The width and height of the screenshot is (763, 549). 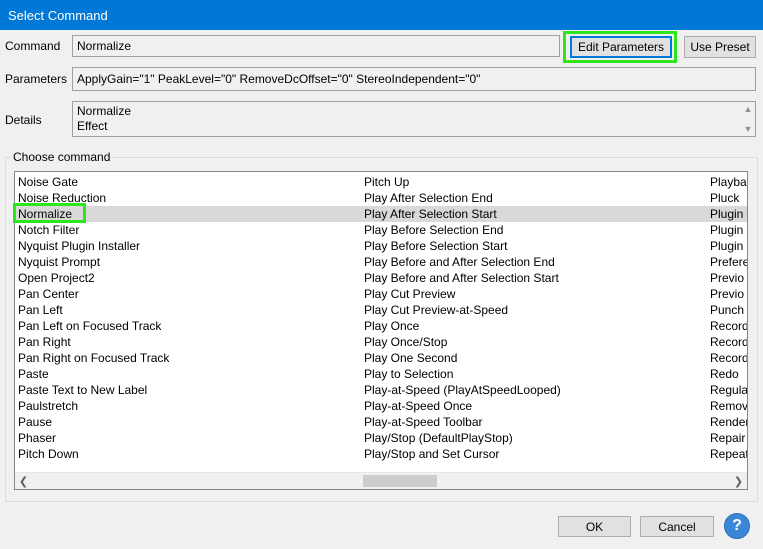 I want to click on list-item: Notch Filter, so click(x=188, y=230).